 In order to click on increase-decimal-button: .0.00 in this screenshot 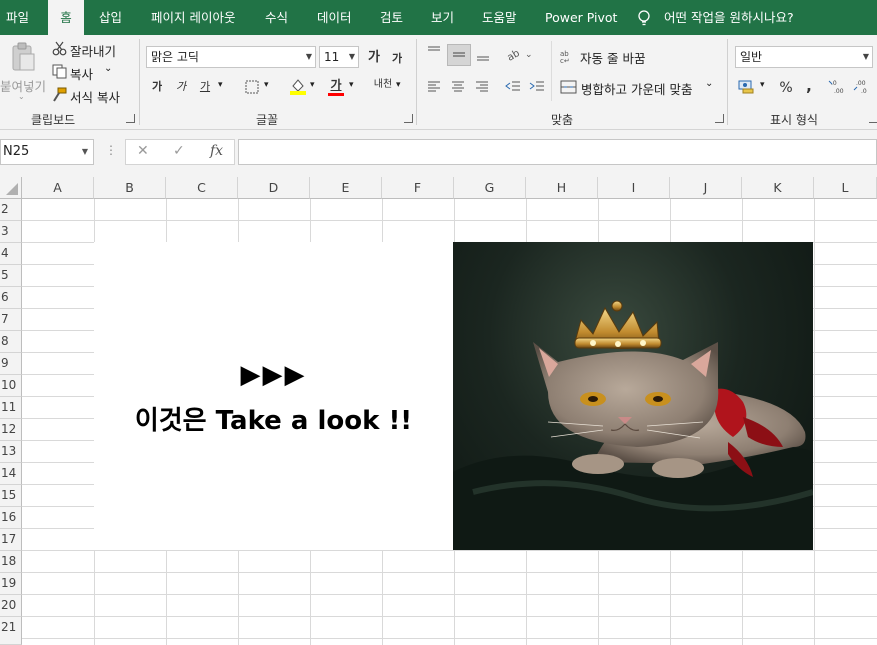, I will do `click(838, 88)`.